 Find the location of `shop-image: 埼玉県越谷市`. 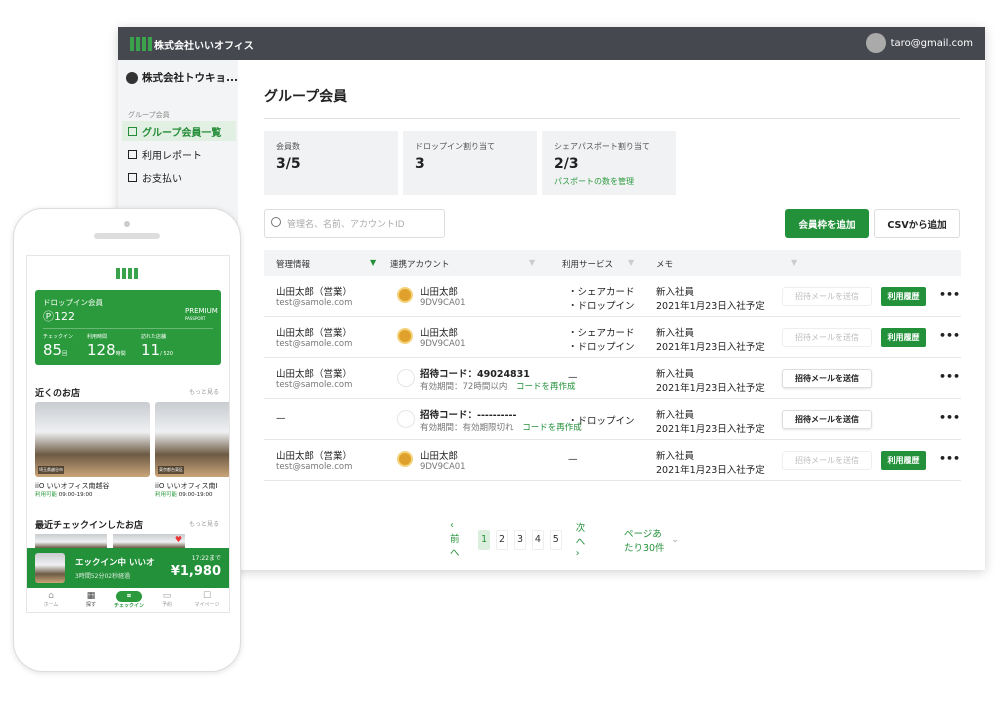

shop-image: 埼玉県越谷市 is located at coordinates (92, 439).